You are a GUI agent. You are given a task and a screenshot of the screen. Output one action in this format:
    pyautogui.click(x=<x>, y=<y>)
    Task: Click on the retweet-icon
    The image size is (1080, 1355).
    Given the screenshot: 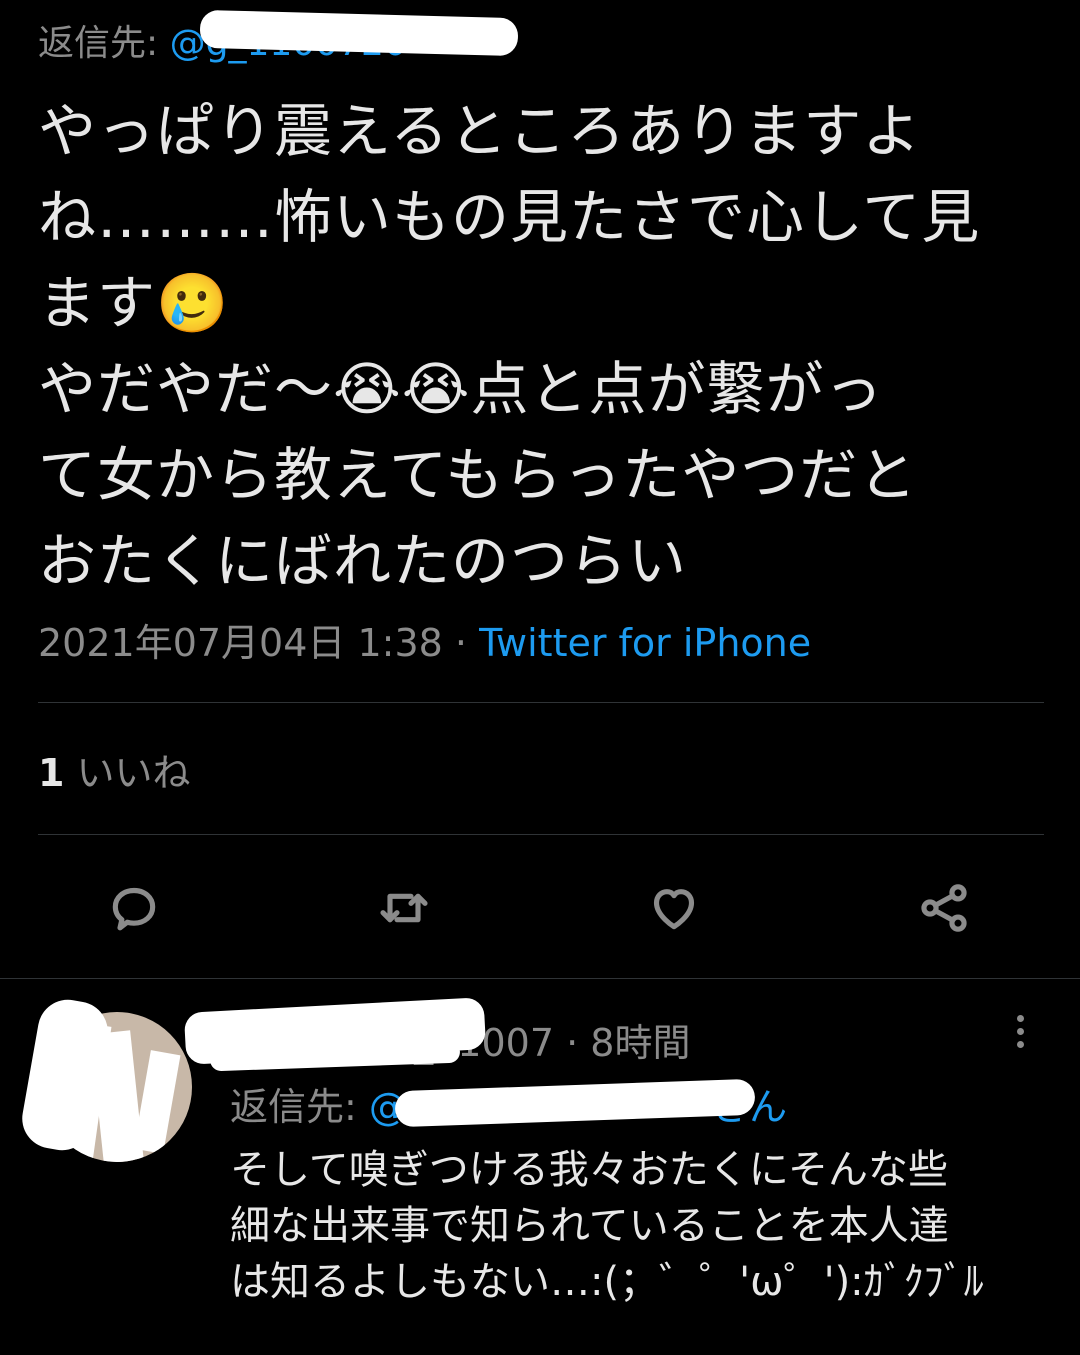 What is the action you would take?
    pyautogui.click(x=404, y=908)
    